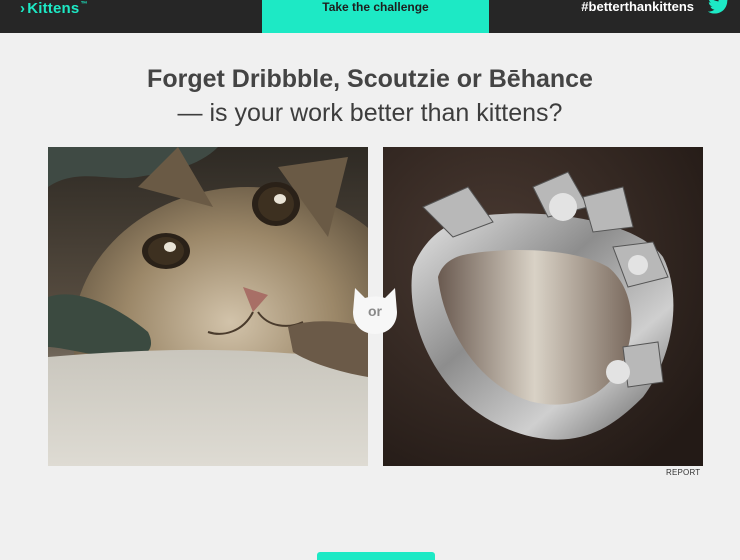 The image size is (740, 560). What do you see at coordinates (375, 16) in the screenshot?
I see `take-the-challenge-button: Take the challenge` at bounding box center [375, 16].